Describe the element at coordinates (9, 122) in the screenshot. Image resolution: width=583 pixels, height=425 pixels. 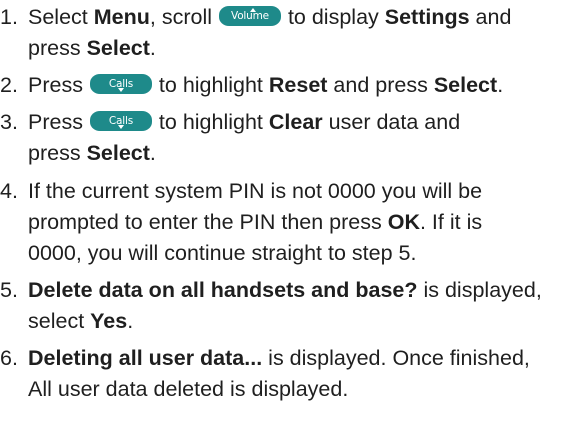
I see `step-number: 3.` at that location.